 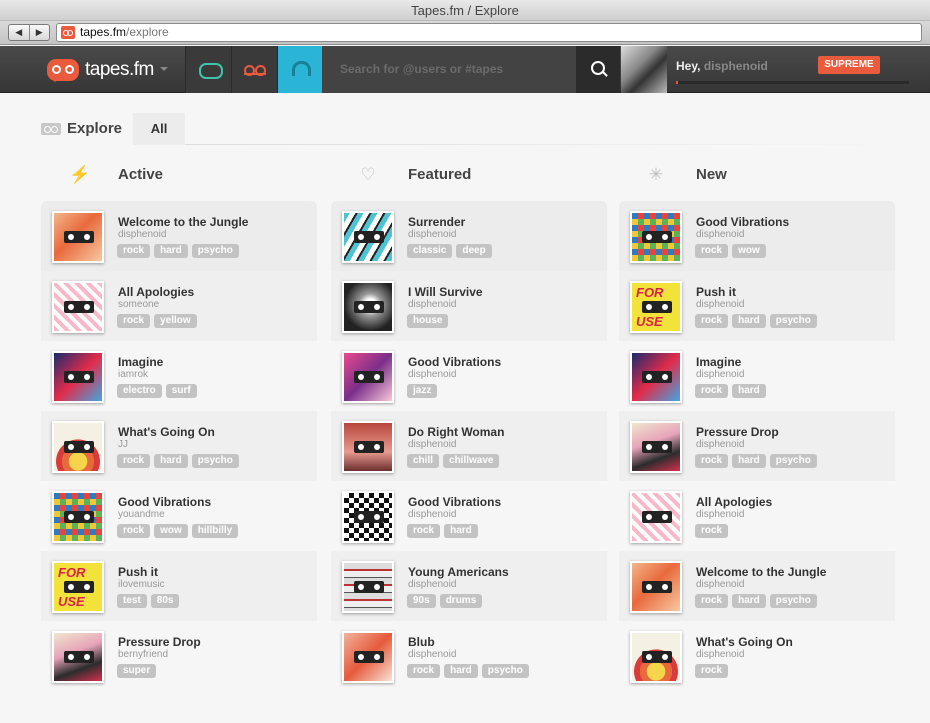 What do you see at coordinates (179, 516) in the screenshot?
I see `list-item: Good Vibrations youandme rock wow hillbilly` at bounding box center [179, 516].